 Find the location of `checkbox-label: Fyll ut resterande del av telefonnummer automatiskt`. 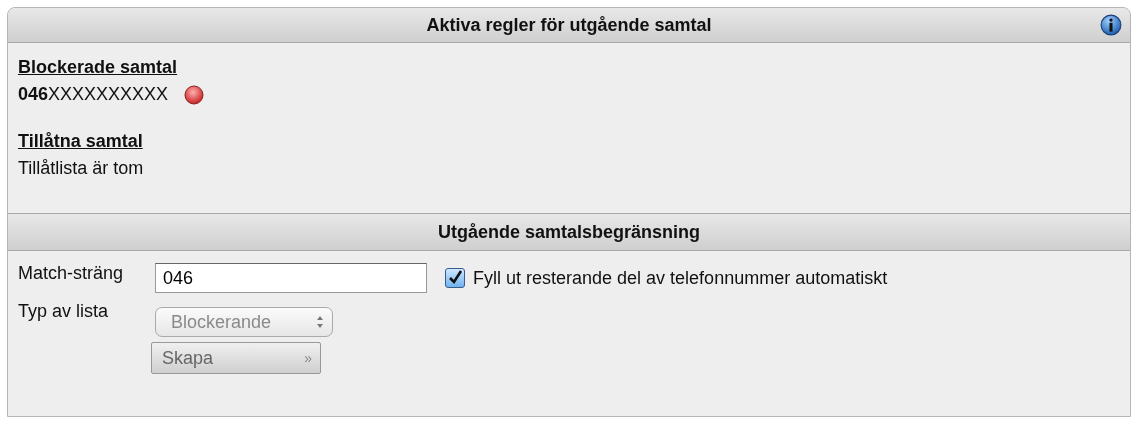

checkbox-label: Fyll ut resterande del av telefonnummer automatiskt is located at coordinates (680, 278).